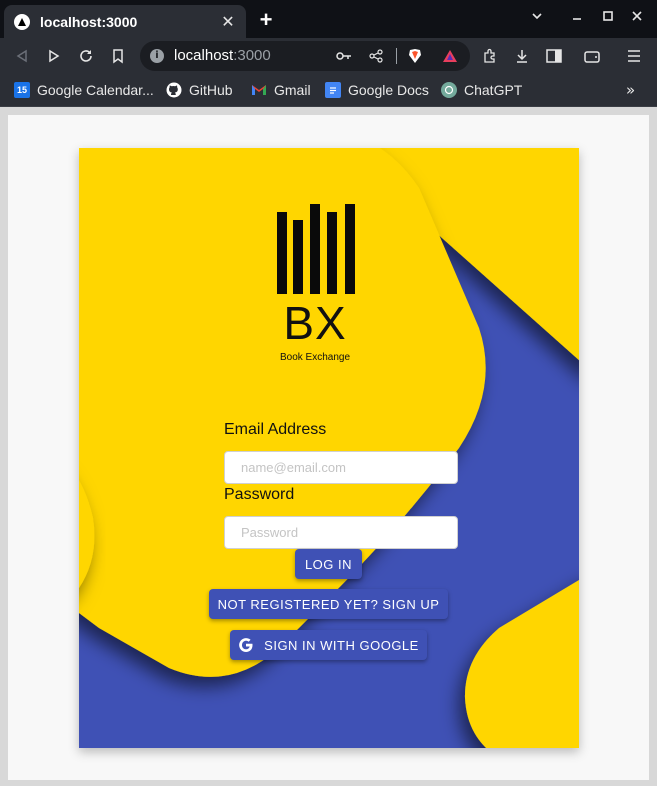  What do you see at coordinates (577, 17) in the screenshot?
I see `minimize-icon` at bounding box center [577, 17].